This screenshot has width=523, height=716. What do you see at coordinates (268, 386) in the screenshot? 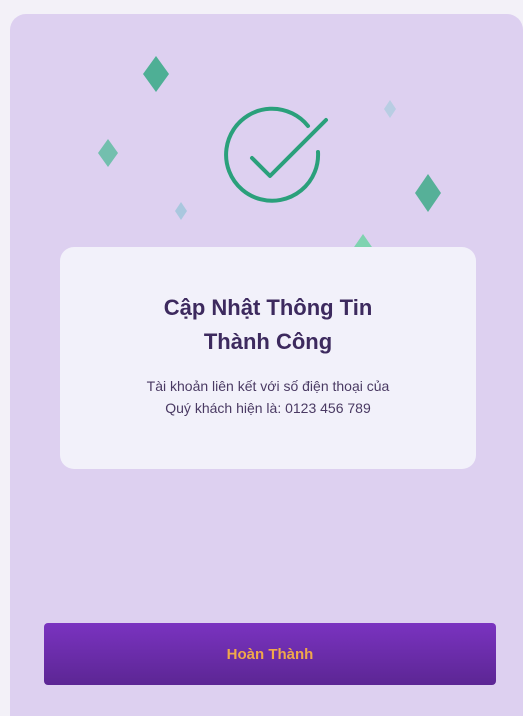
I see `dialog-message-line-1: Tài khoản liên kết với số điện thoại của` at bounding box center [268, 386].